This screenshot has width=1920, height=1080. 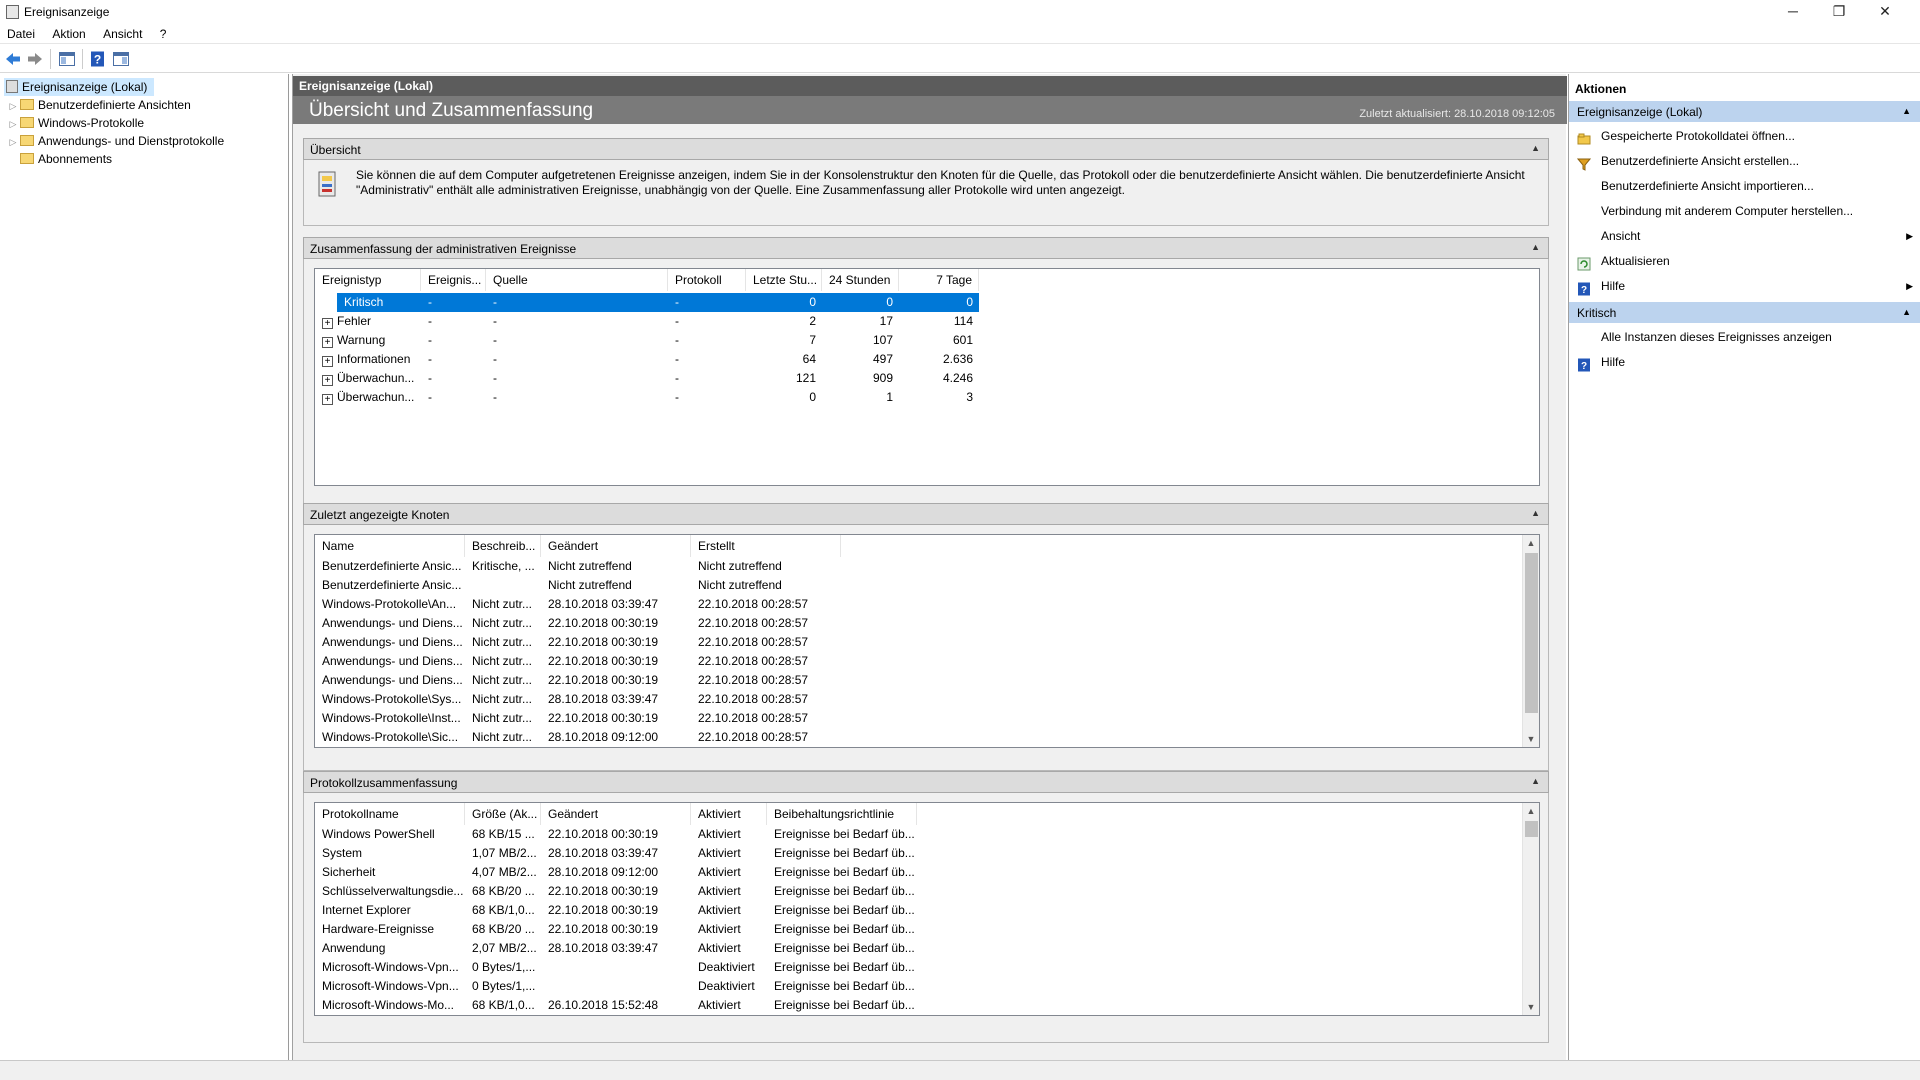 What do you see at coordinates (1885, 12) in the screenshot?
I see `close-button: ✕` at bounding box center [1885, 12].